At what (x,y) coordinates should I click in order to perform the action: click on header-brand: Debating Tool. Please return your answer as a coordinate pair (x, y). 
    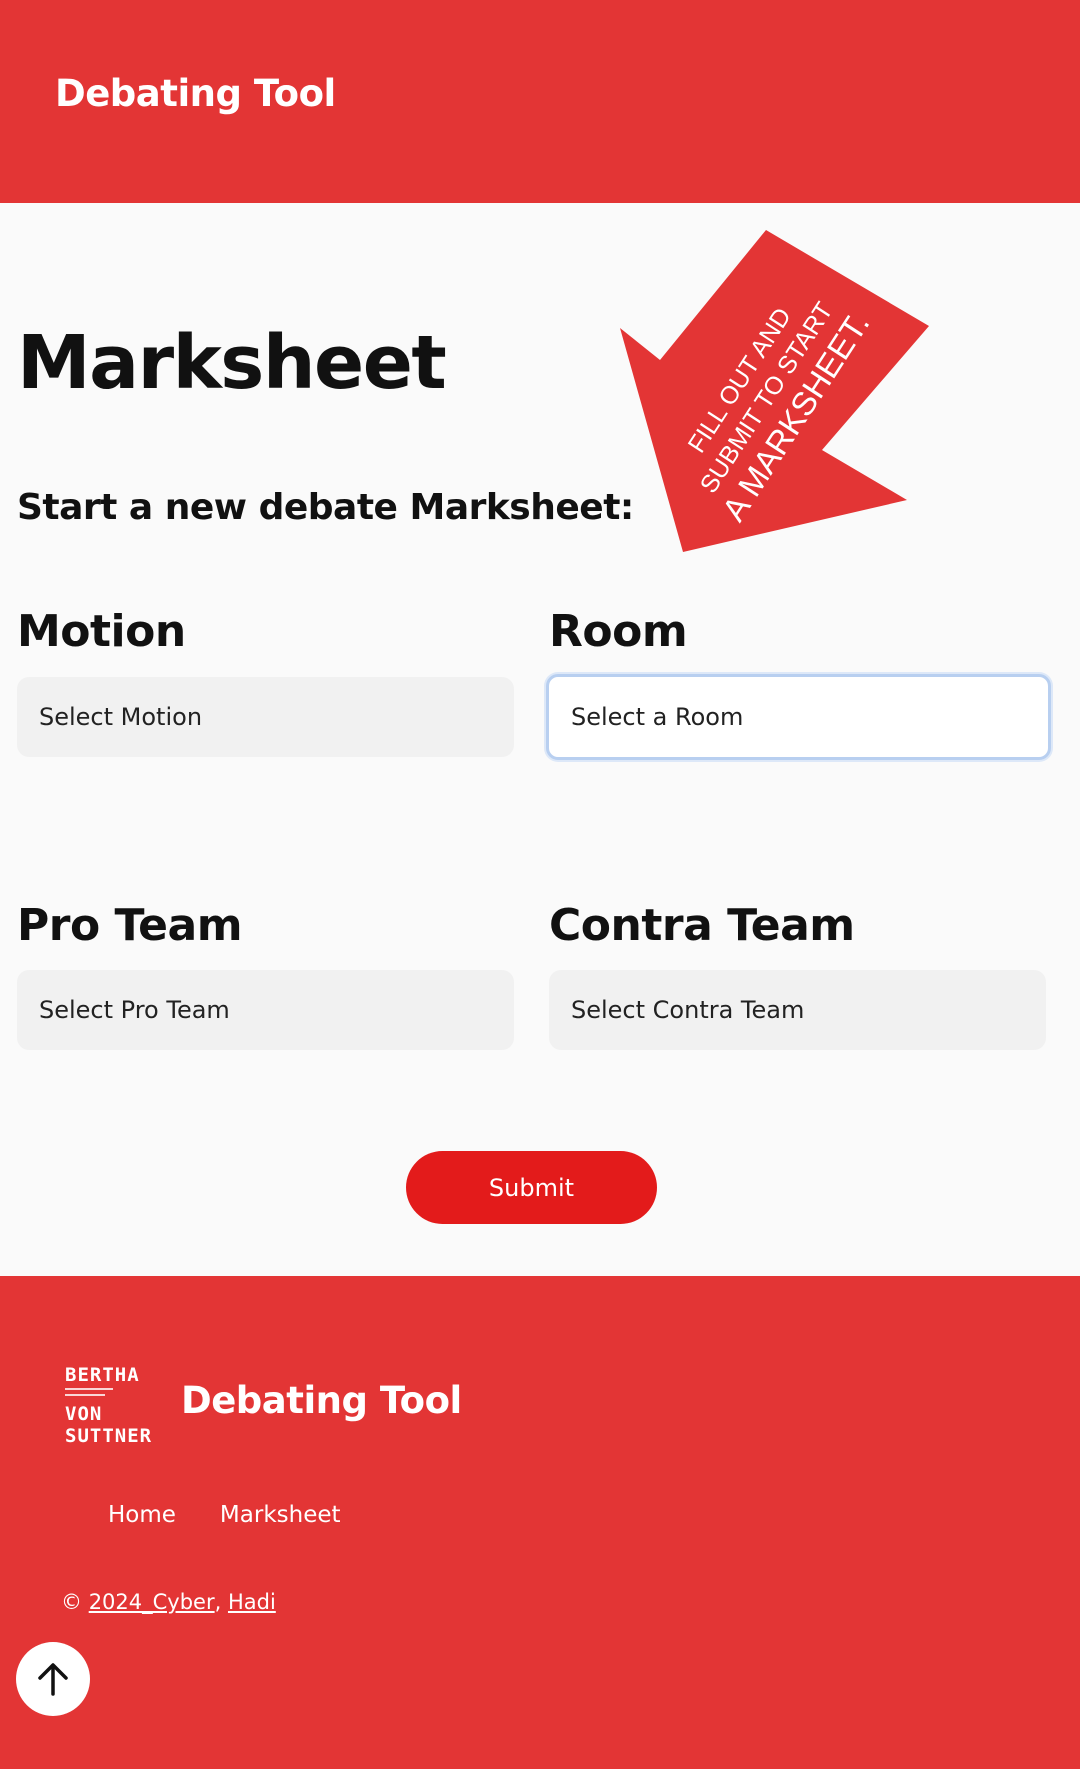
    Looking at the image, I should click on (195, 93).